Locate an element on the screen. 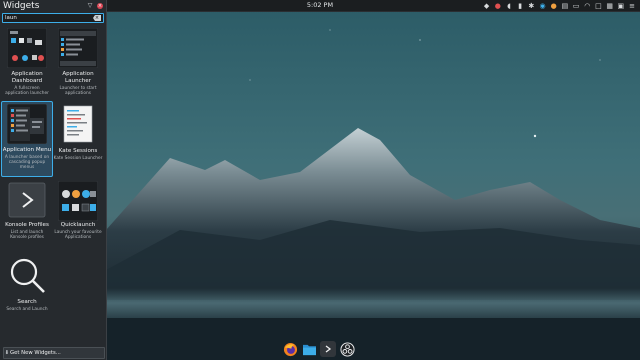  widget-description: Launch your favourite Applications is located at coordinates (78, 235).